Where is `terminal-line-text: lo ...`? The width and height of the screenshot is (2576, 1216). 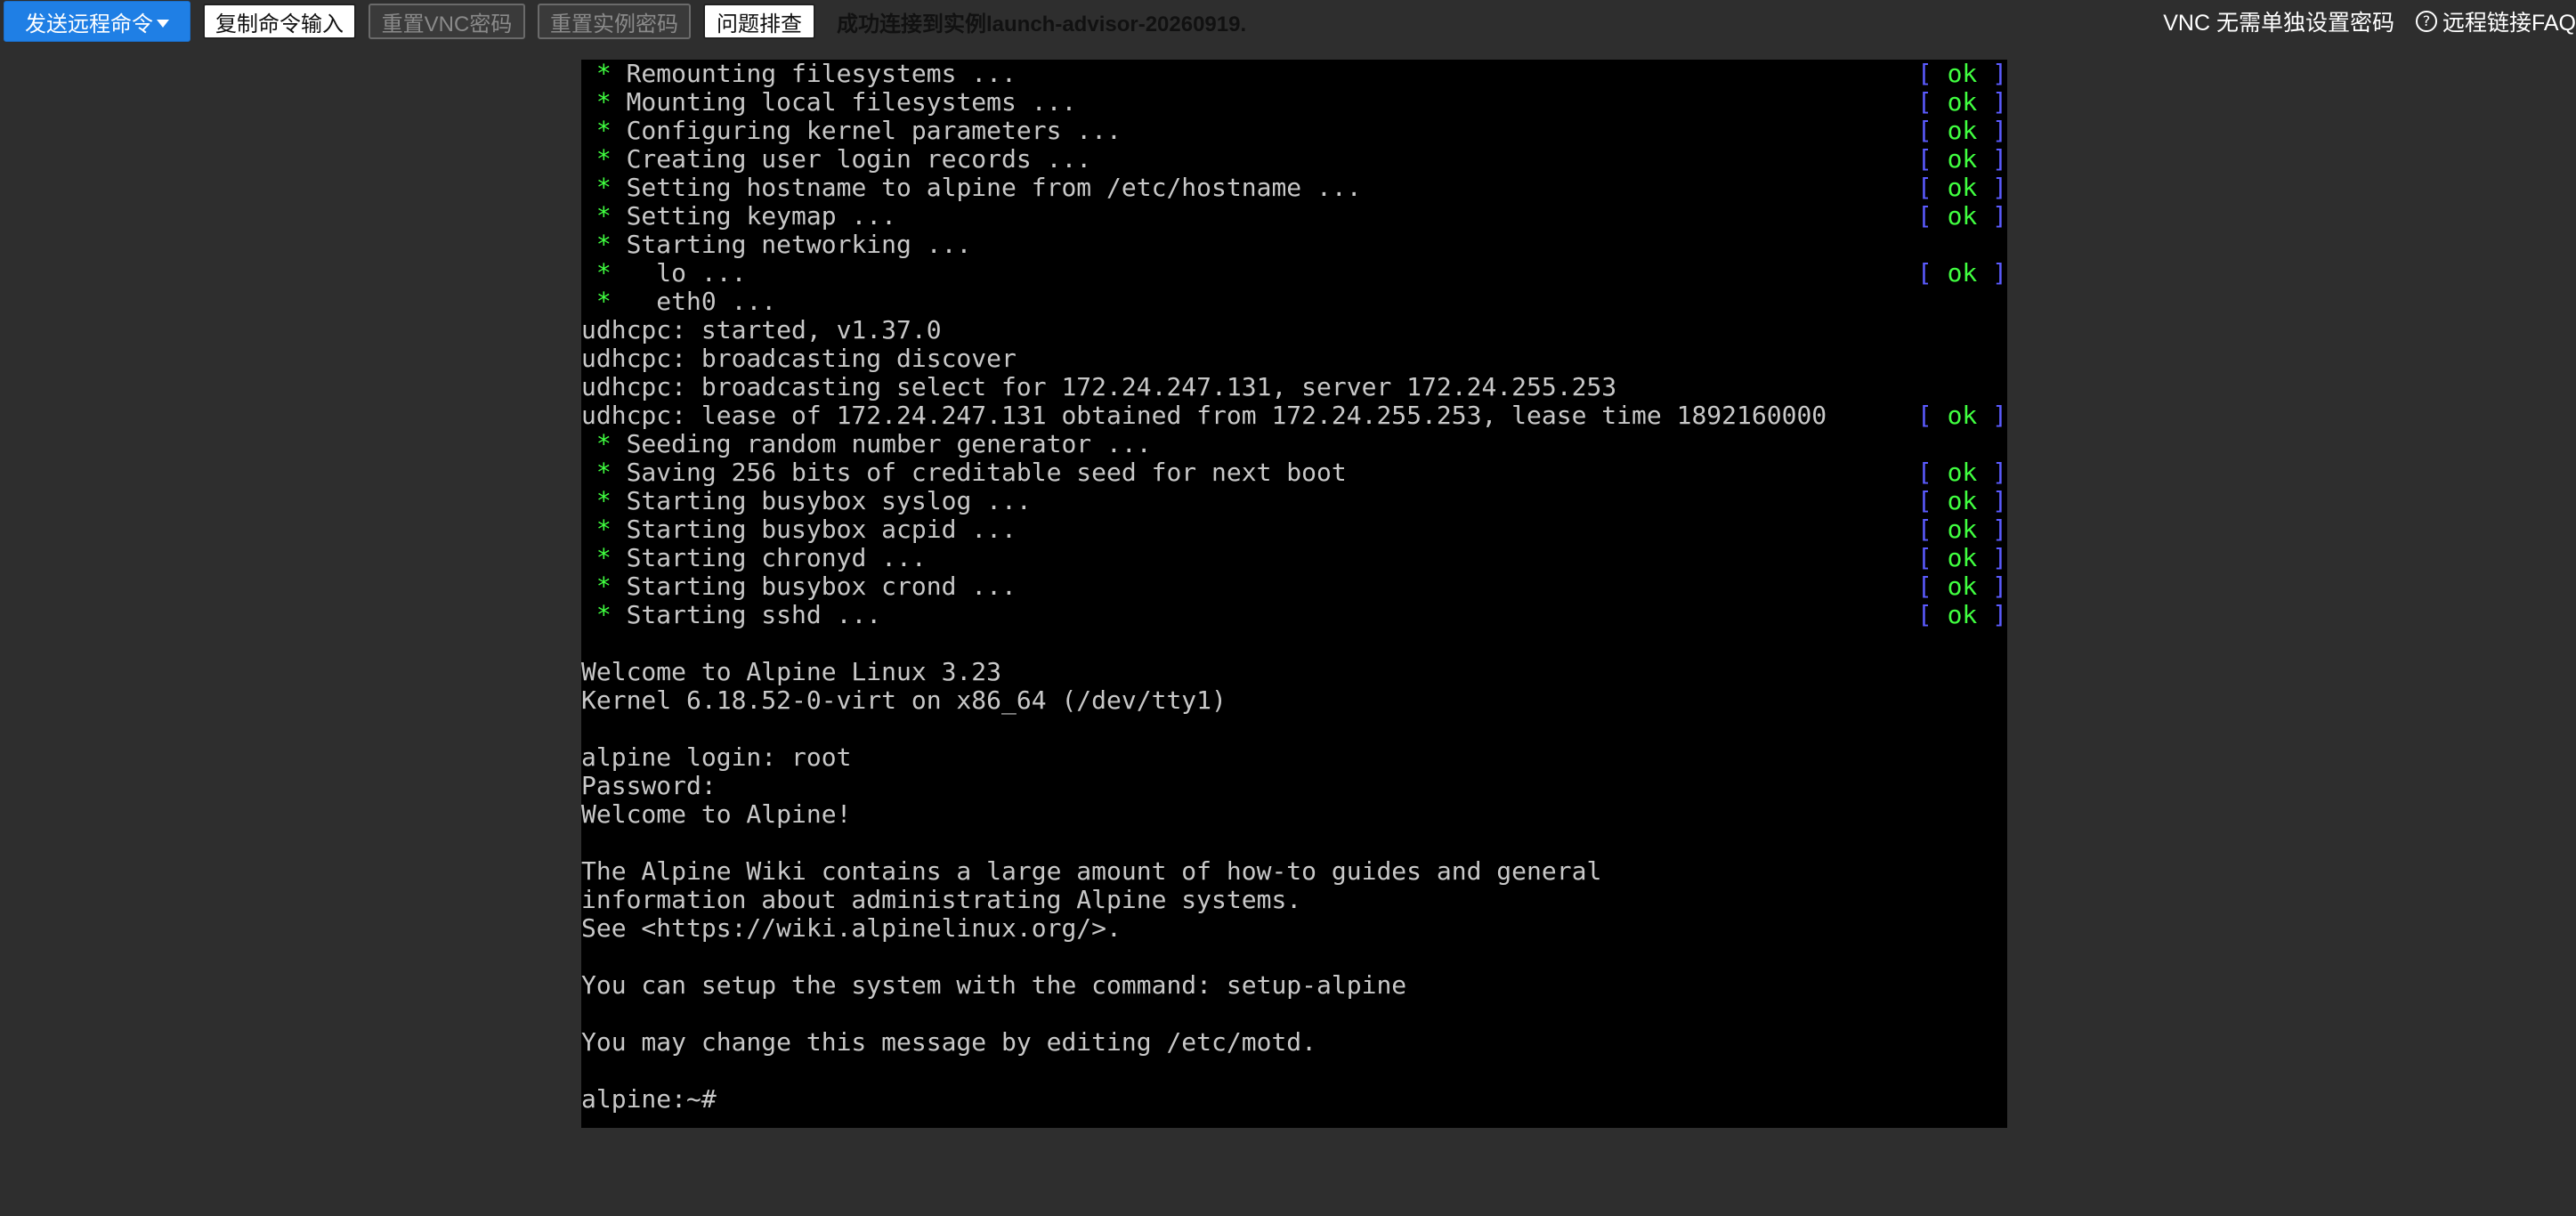 terminal-line-text: lo ... is located at coordinates (687, 273).